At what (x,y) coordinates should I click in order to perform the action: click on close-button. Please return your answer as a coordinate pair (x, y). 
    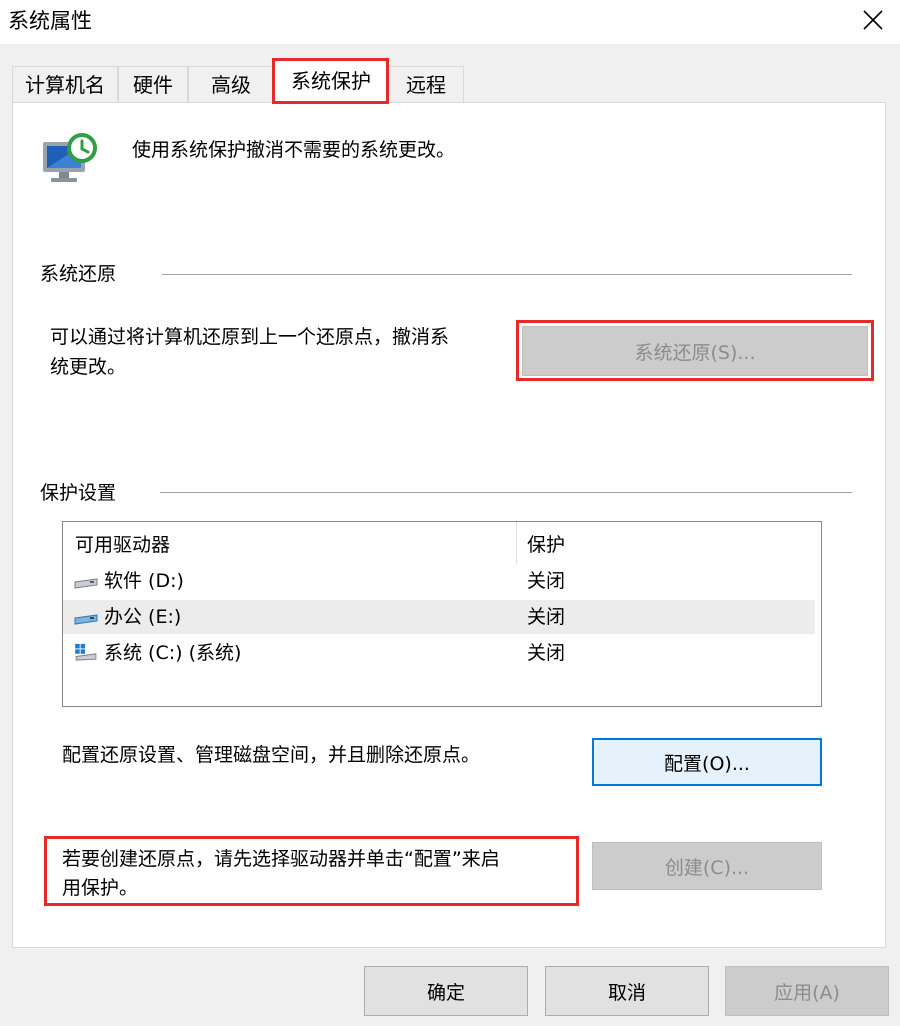
    Looking at the image, I should click on (873, 20).